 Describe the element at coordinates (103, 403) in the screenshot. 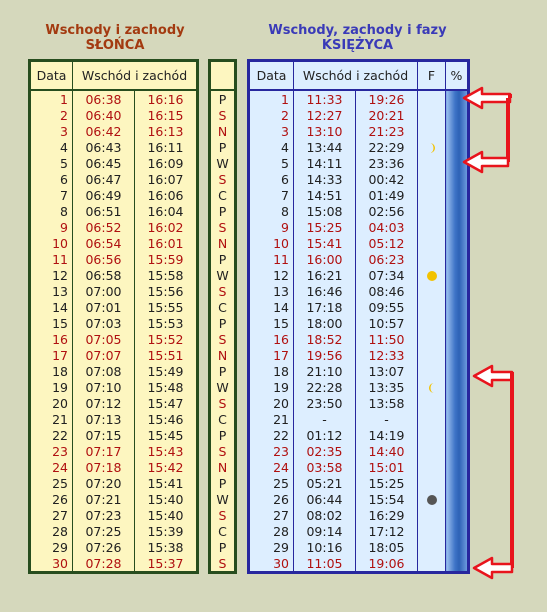

I see `sunrise-cell: 07:12` at that location.